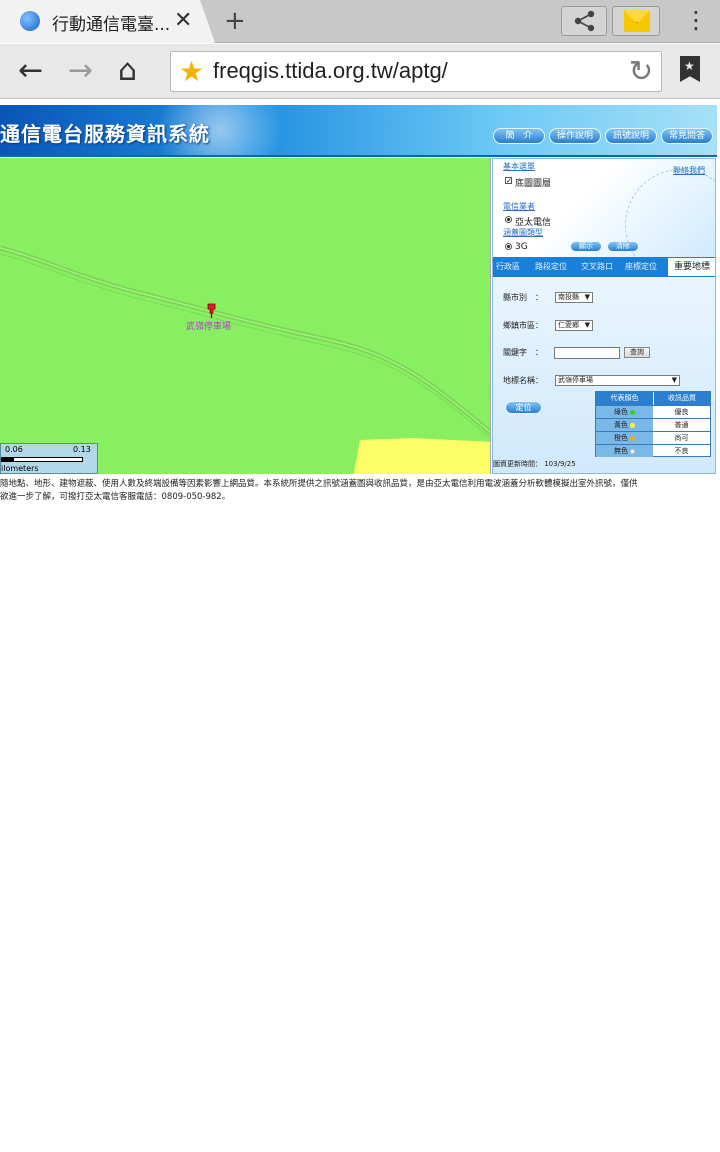  What do you see at coordinates (621, 412) in the screenshot?
I see `legend-color-name: 綠色` at bounding box center [621, 412].